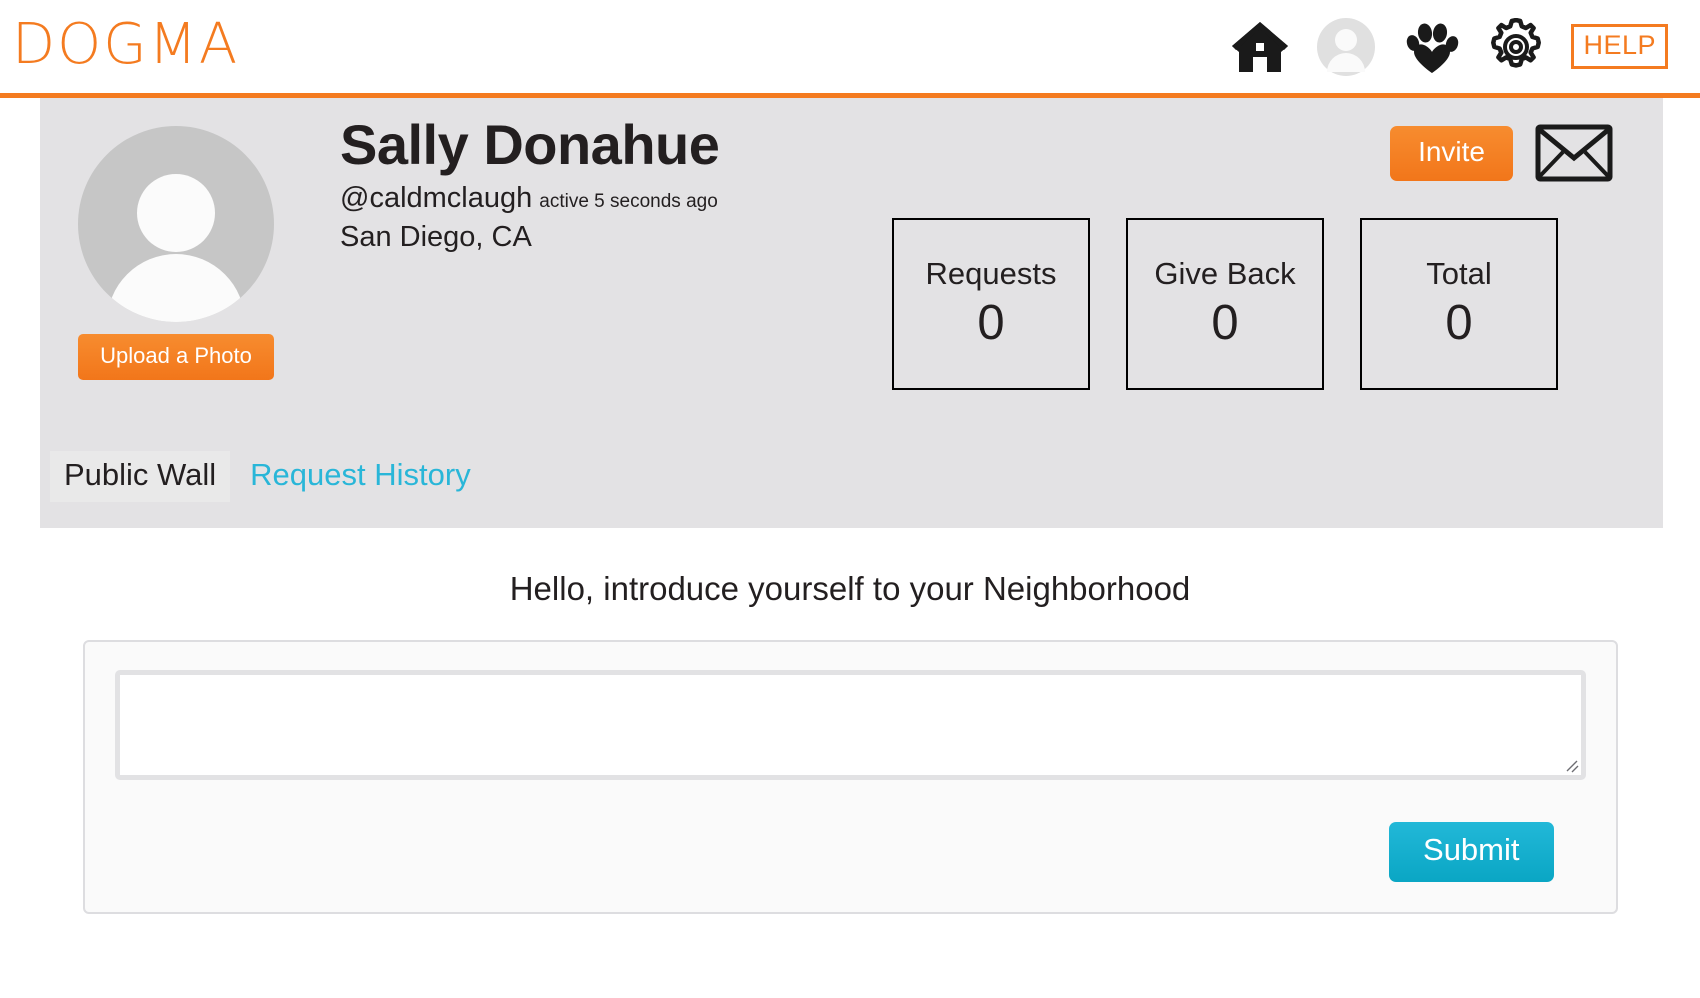 The image size is (1700, 998). I want to click on profile-location: San Diego, CA, so click(436, 237).